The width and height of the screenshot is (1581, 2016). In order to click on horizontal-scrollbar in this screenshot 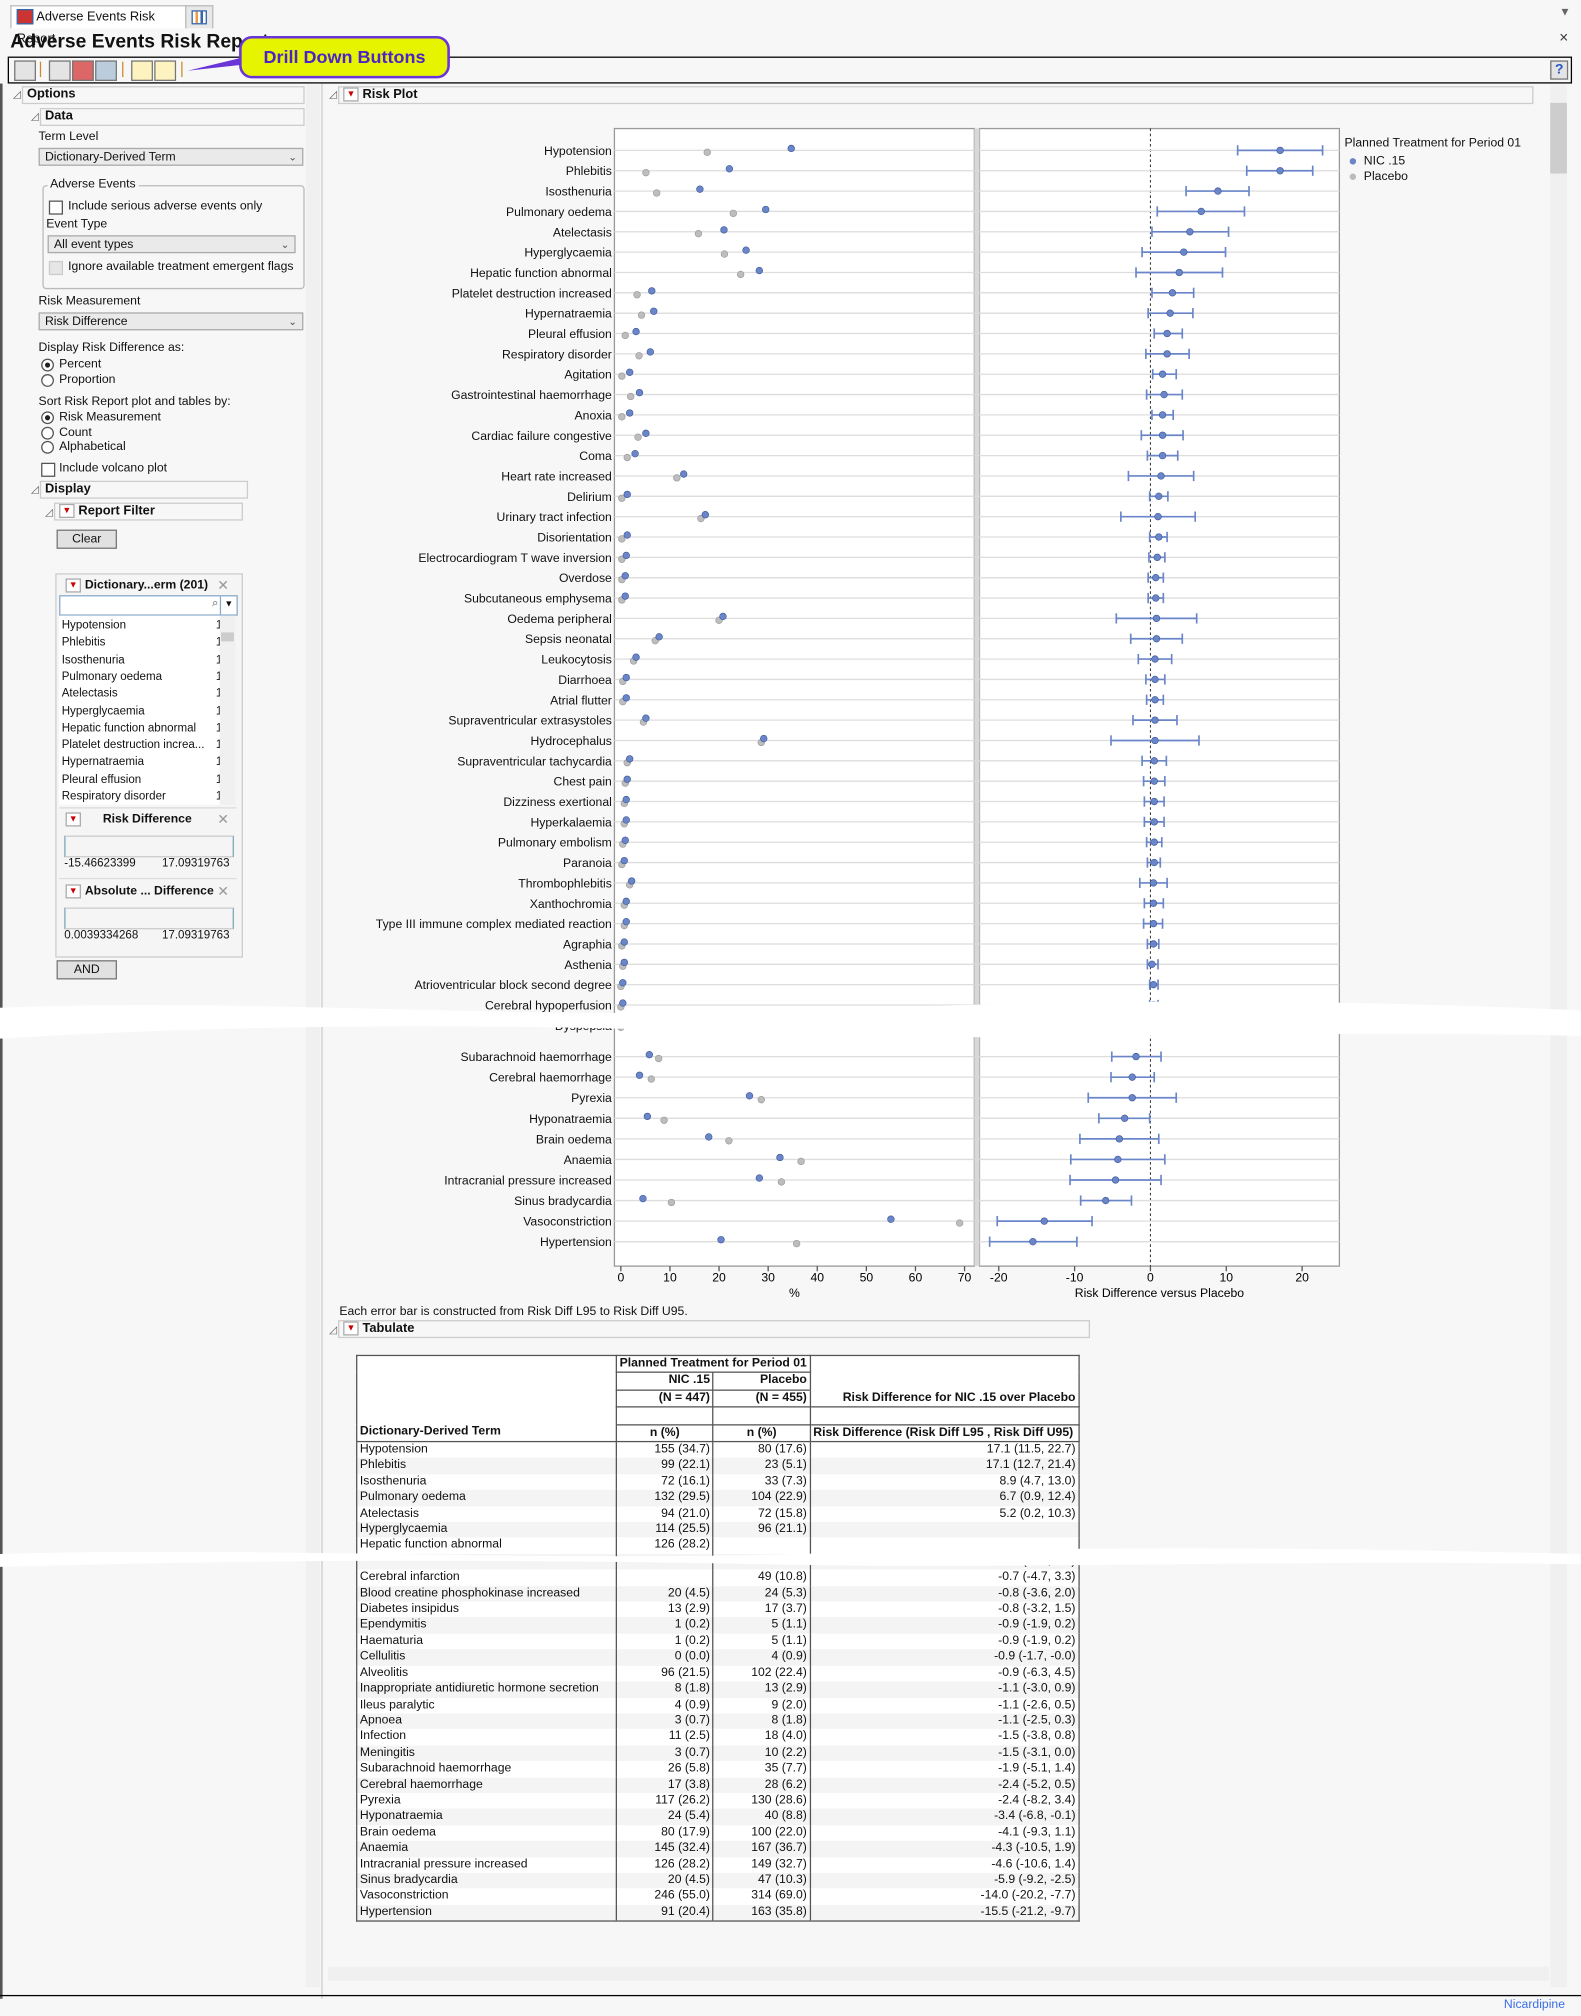, I will do `click(938, 1973)`.